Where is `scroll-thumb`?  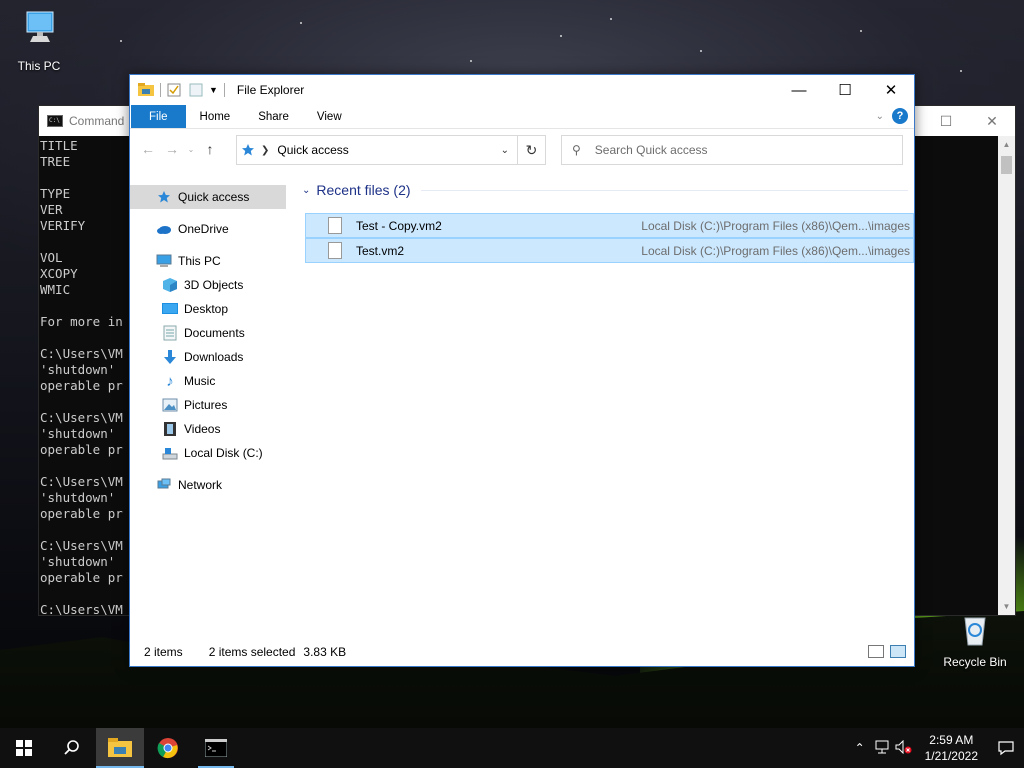 scroll-thumb is located at coordinates (1006, 165).